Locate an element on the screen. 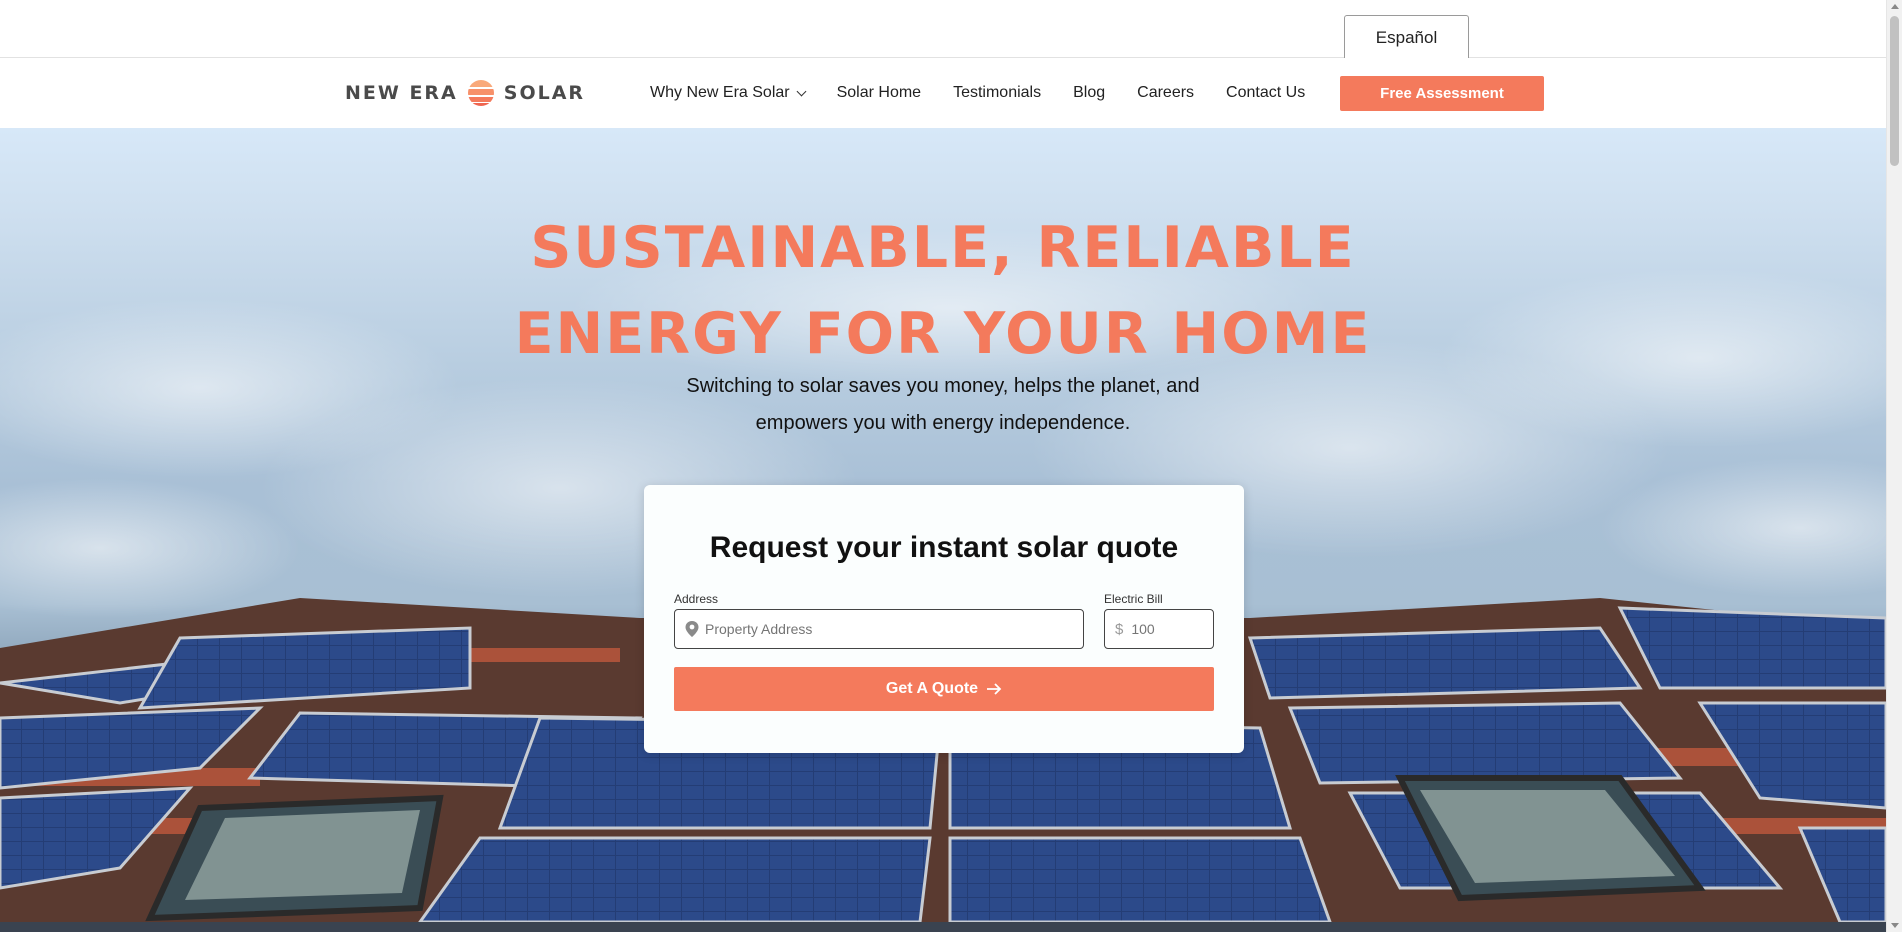 This screenshot has height=932, width=1902. nav-label: Solar Home is located at coordinates (879, 92).